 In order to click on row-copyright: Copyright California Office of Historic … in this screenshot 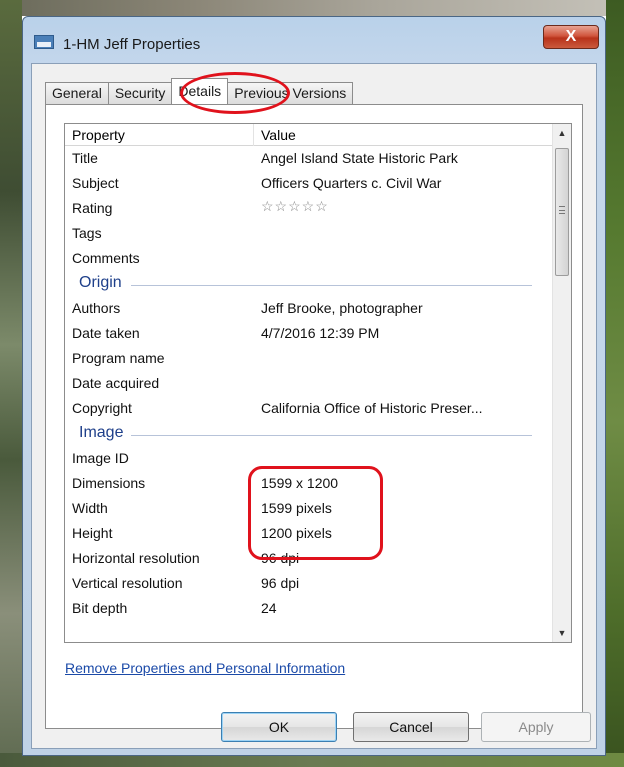, I will do `click(308, 409)`.